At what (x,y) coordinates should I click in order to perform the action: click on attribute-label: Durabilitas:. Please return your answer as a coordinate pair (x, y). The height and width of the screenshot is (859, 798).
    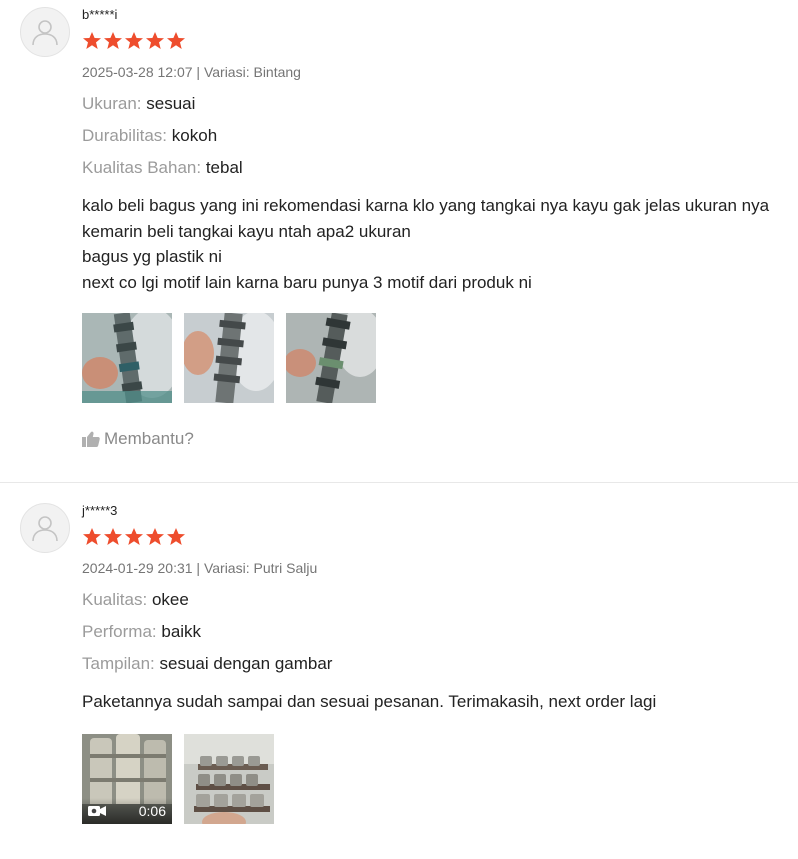
    Looking at the image, I should click on (125, 135).